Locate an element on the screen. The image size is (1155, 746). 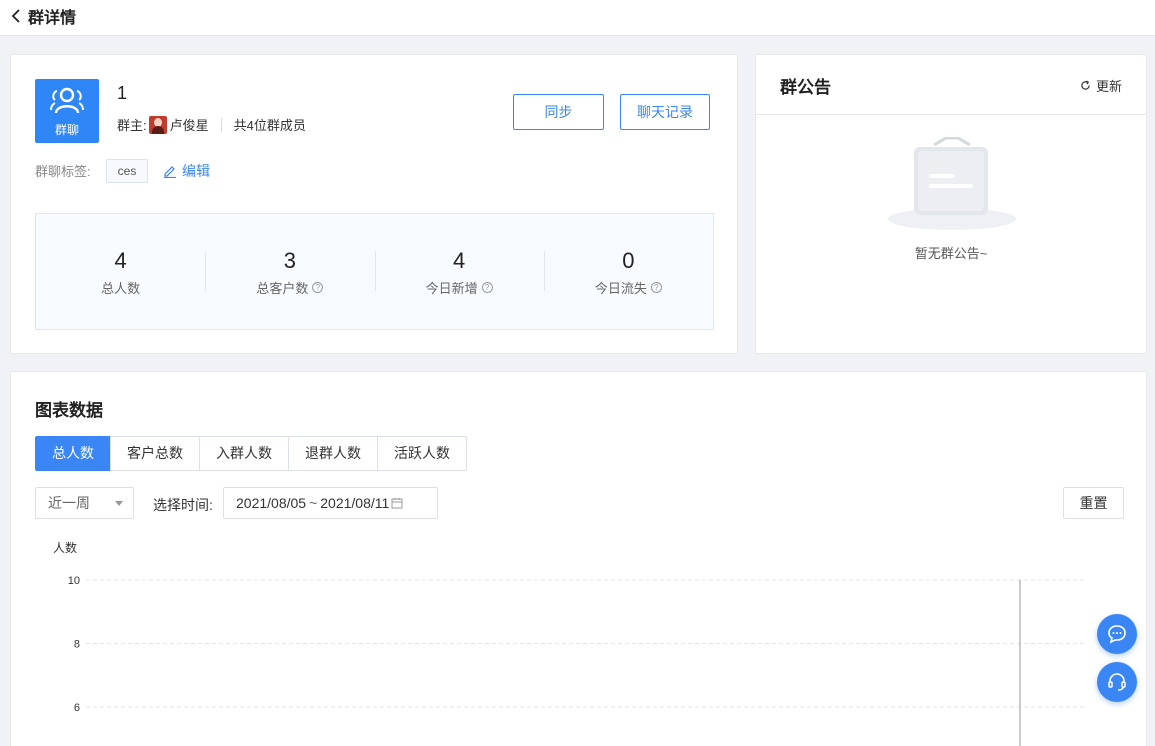
headset-icon is located at coordinates (1117, 682).